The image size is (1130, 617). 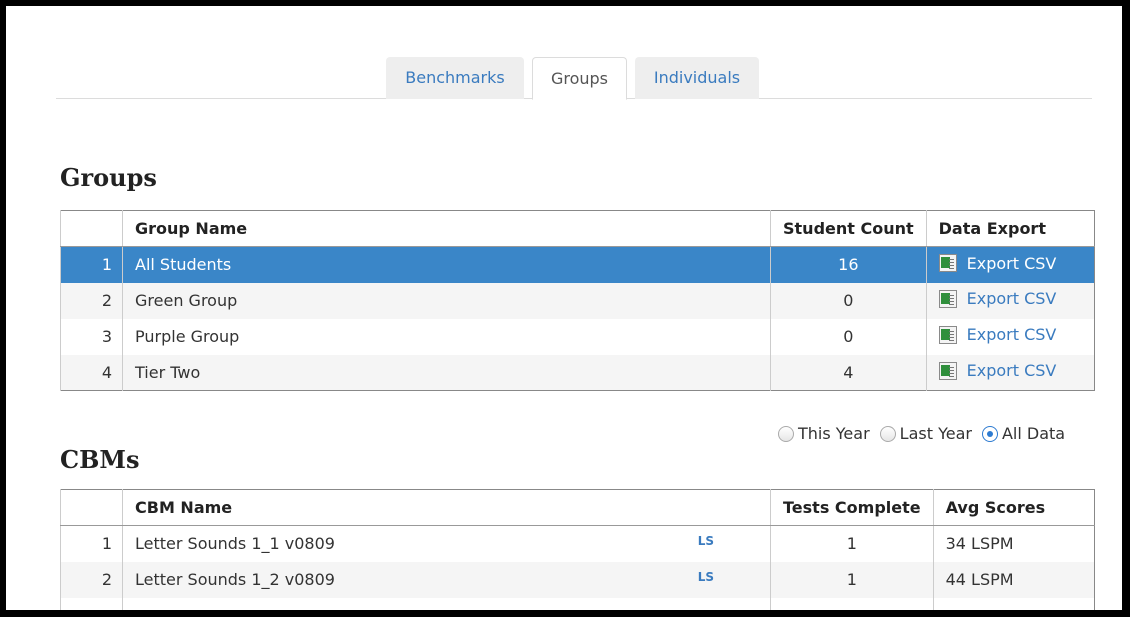 What do you see at coordinates (446, 264) in the screenshot?
I see `group-name: All Students` at bounding box center [446, 264].